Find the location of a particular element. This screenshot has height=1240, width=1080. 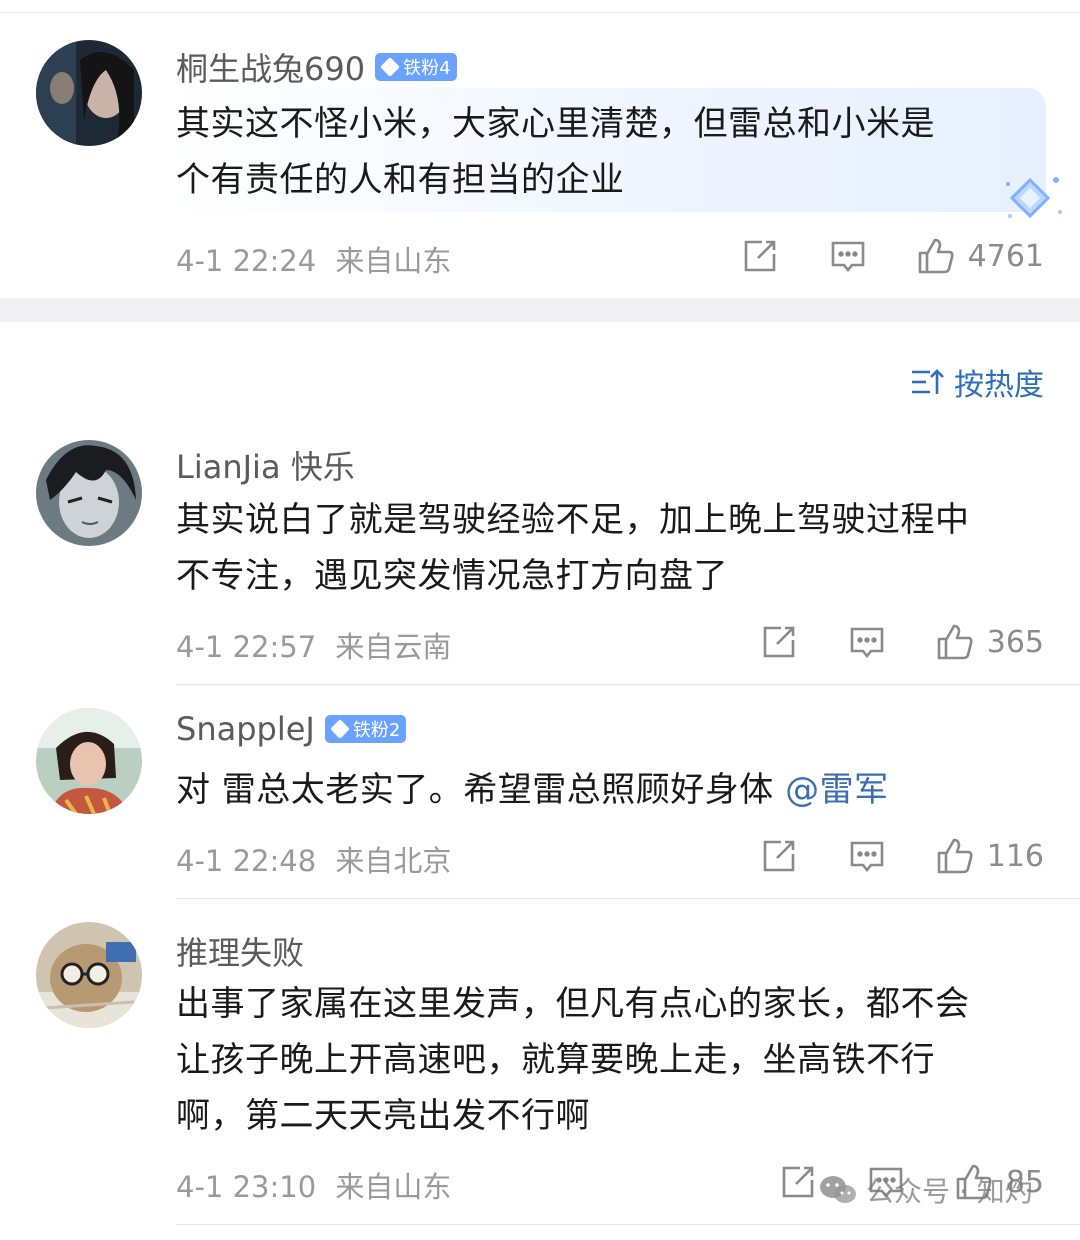

fan-badge: 铁粉4 is located at coordinates (416, 67).